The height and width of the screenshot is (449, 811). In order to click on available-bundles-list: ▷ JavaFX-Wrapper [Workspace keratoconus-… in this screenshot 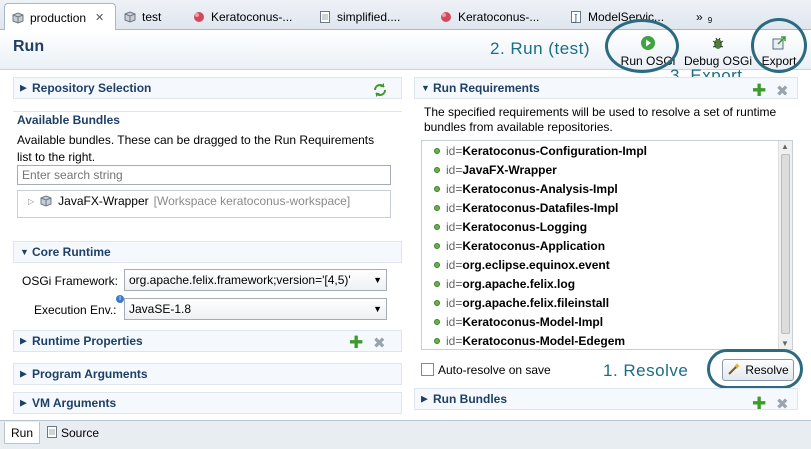, I will do `click(204, 204)`.